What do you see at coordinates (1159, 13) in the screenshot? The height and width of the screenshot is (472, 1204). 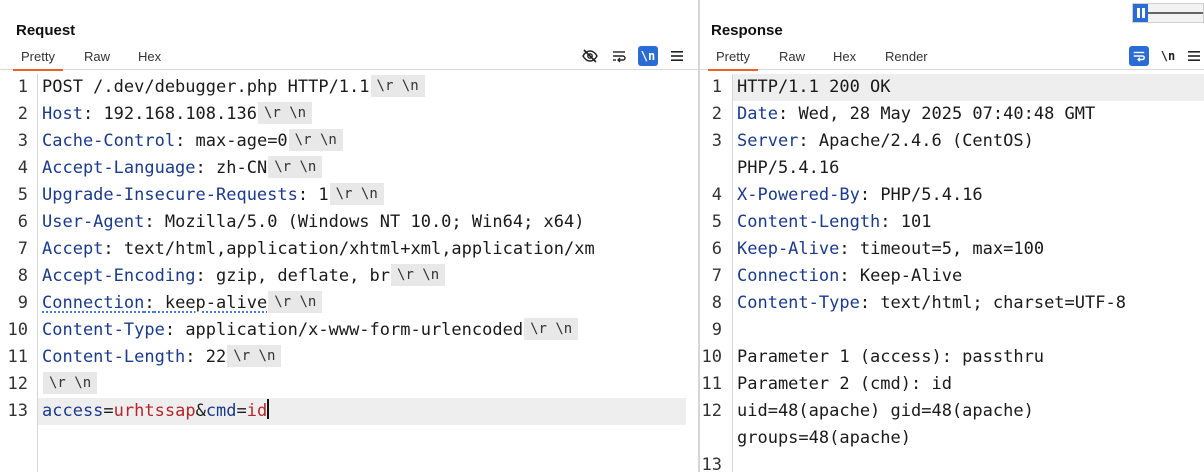 I see `top-bottom-layout-icon` at bounding box center [1159, 13].